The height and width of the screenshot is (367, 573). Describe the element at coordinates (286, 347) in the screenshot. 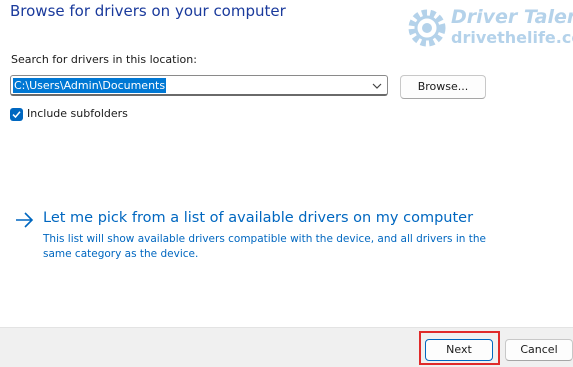

I see `dialog-footer: Next Cancel` at that location.